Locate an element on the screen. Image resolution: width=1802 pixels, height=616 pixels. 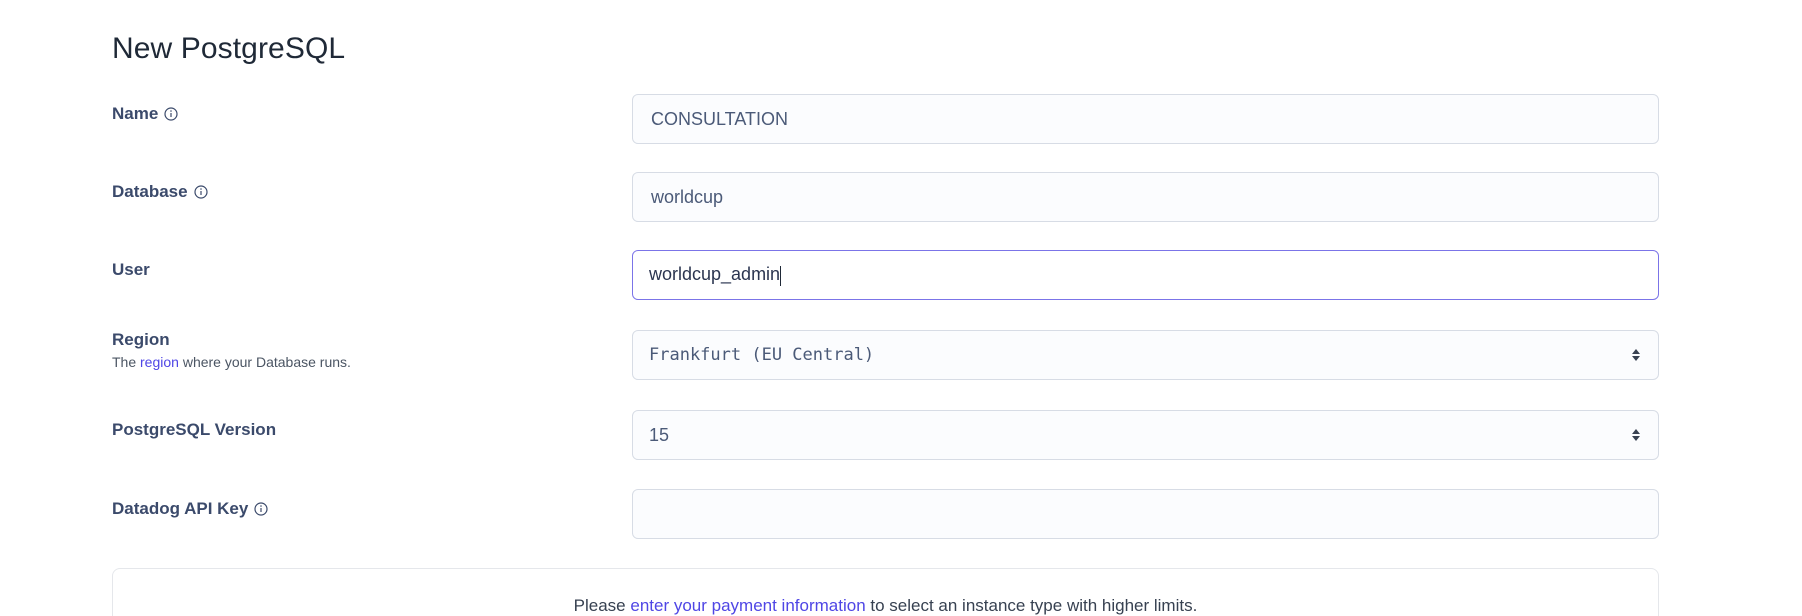
name-input is located at coordinates (1145, 119).